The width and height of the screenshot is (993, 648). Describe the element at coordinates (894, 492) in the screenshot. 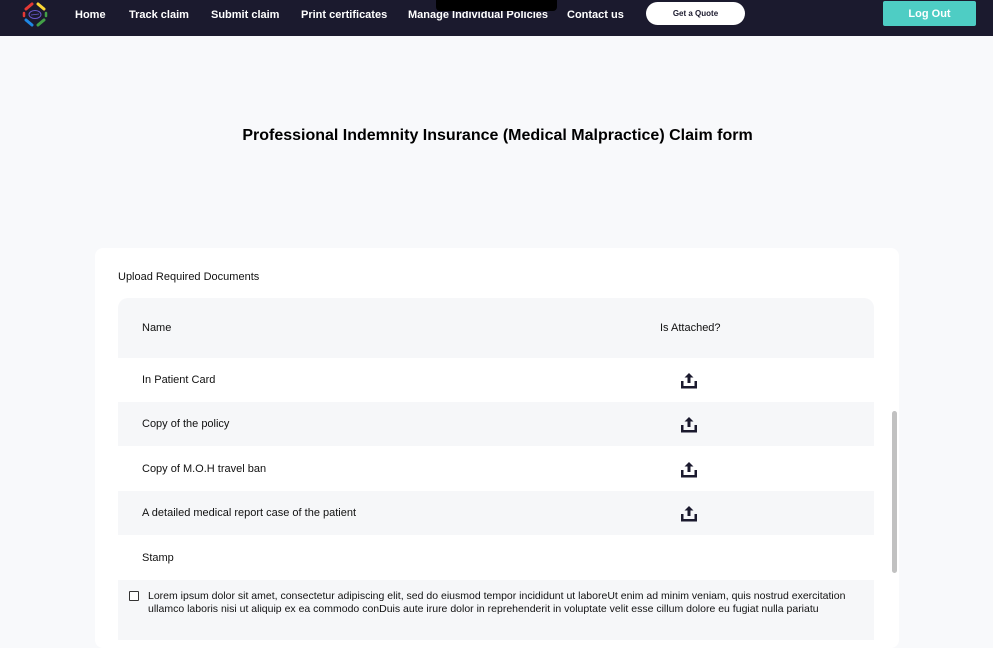

I see `scrollbar-thumb` at that location.